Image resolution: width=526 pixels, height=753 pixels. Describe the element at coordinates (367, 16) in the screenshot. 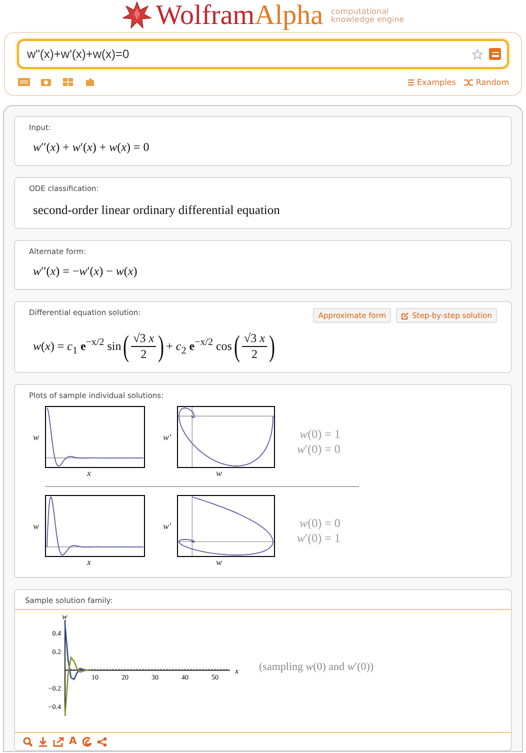

I see `logo-tagline: computational knowledge engine` at that location.